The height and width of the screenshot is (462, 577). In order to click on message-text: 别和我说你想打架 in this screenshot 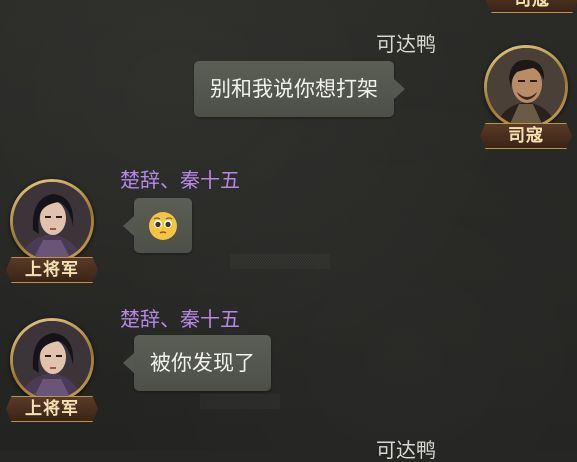, I will do `click(294, 89)`.